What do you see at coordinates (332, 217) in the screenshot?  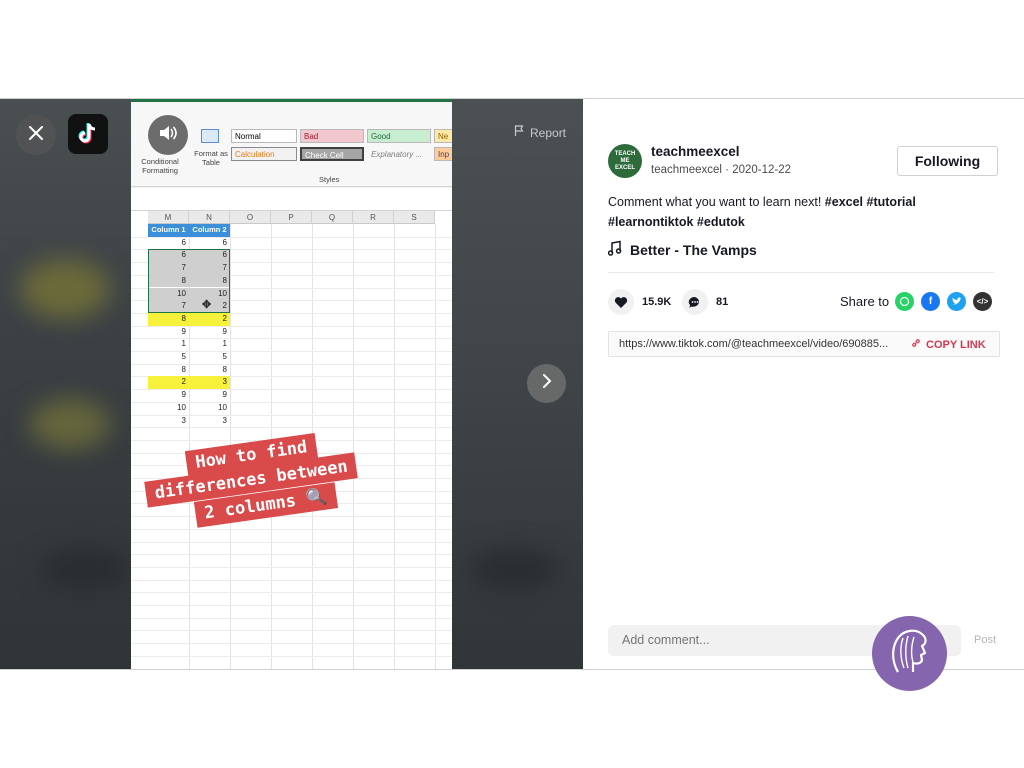 I see `column-header-q: Q` at bounding box center [332, 217].